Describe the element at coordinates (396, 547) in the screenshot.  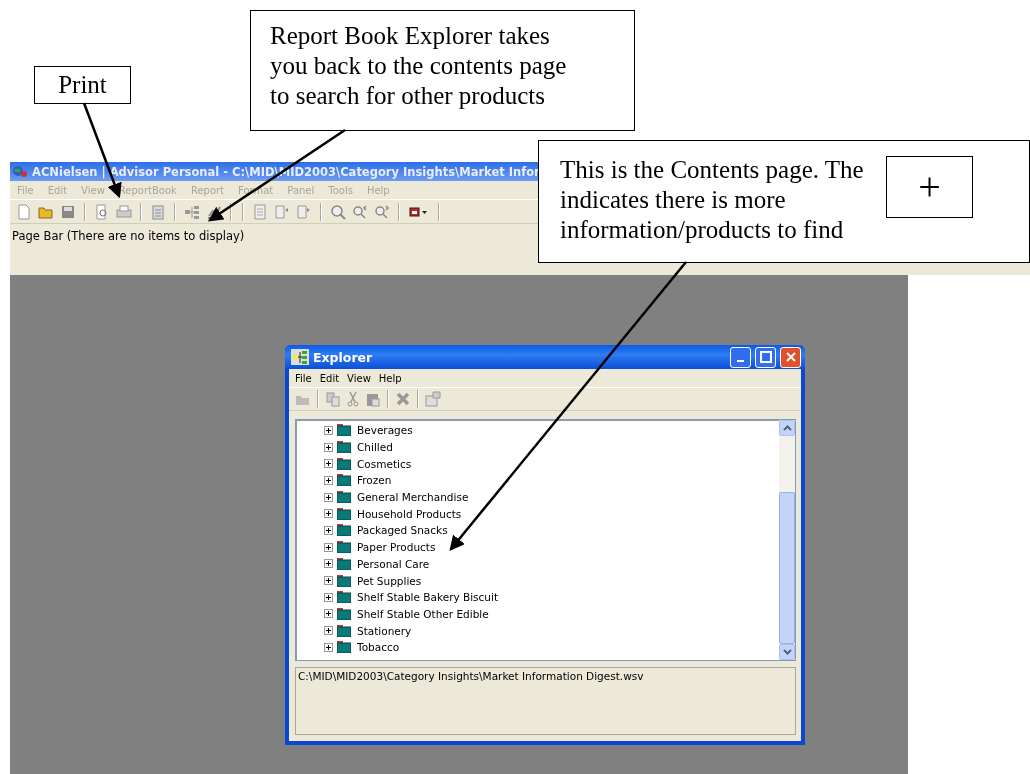
I see `tree-item: Paper Products` at that location.